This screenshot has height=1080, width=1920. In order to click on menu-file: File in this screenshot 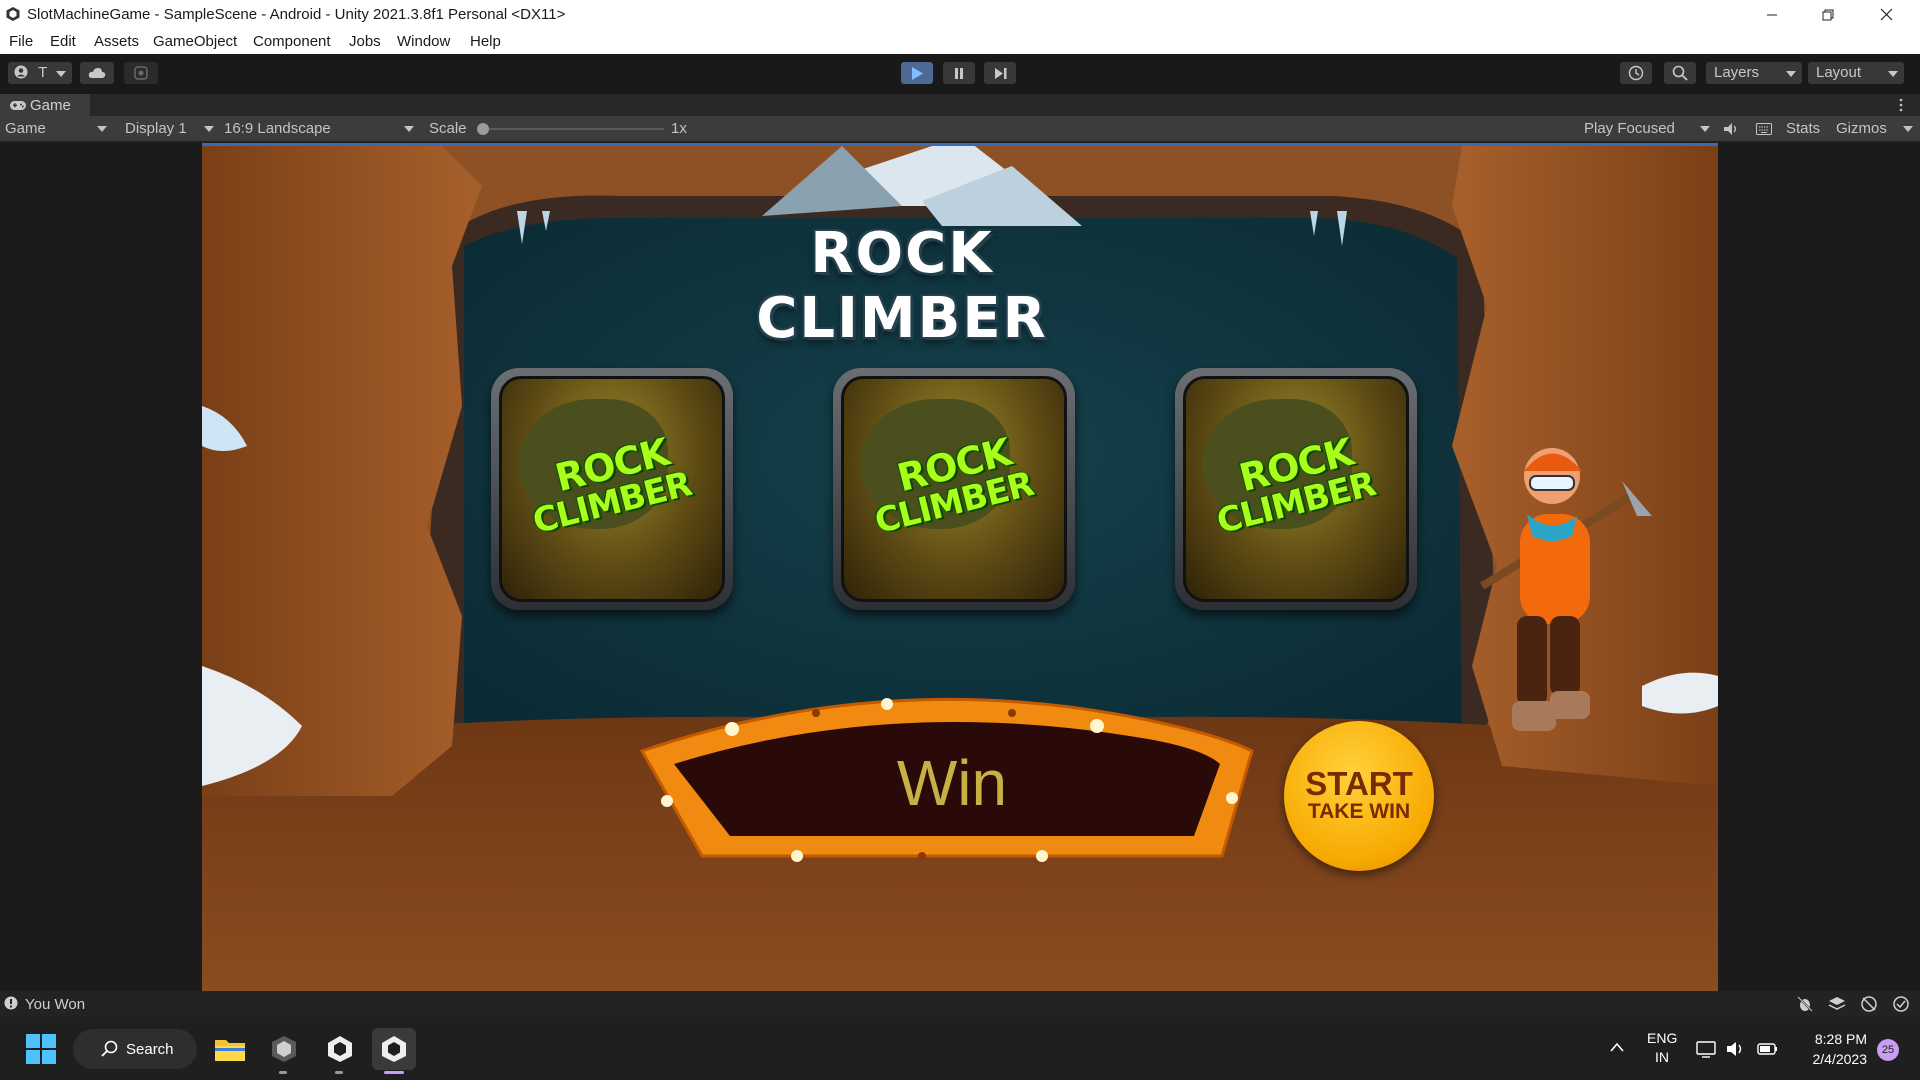, I will do `click(21, 41)`.